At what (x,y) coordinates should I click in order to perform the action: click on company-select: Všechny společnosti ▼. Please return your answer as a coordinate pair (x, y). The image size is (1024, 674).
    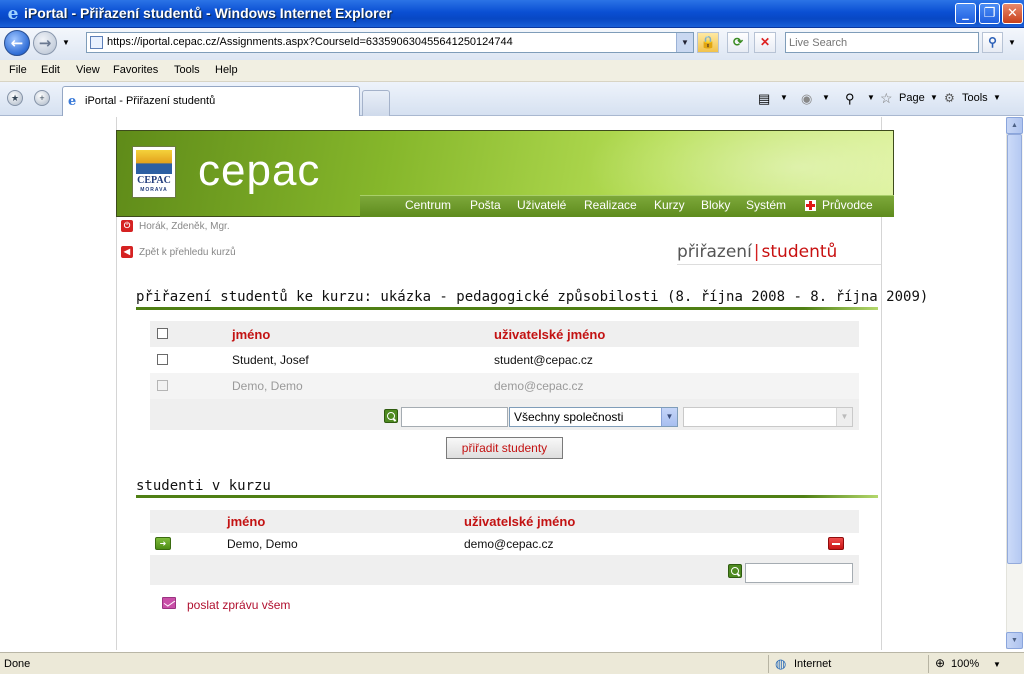
    Looking at the image, I should click on (593, 417).